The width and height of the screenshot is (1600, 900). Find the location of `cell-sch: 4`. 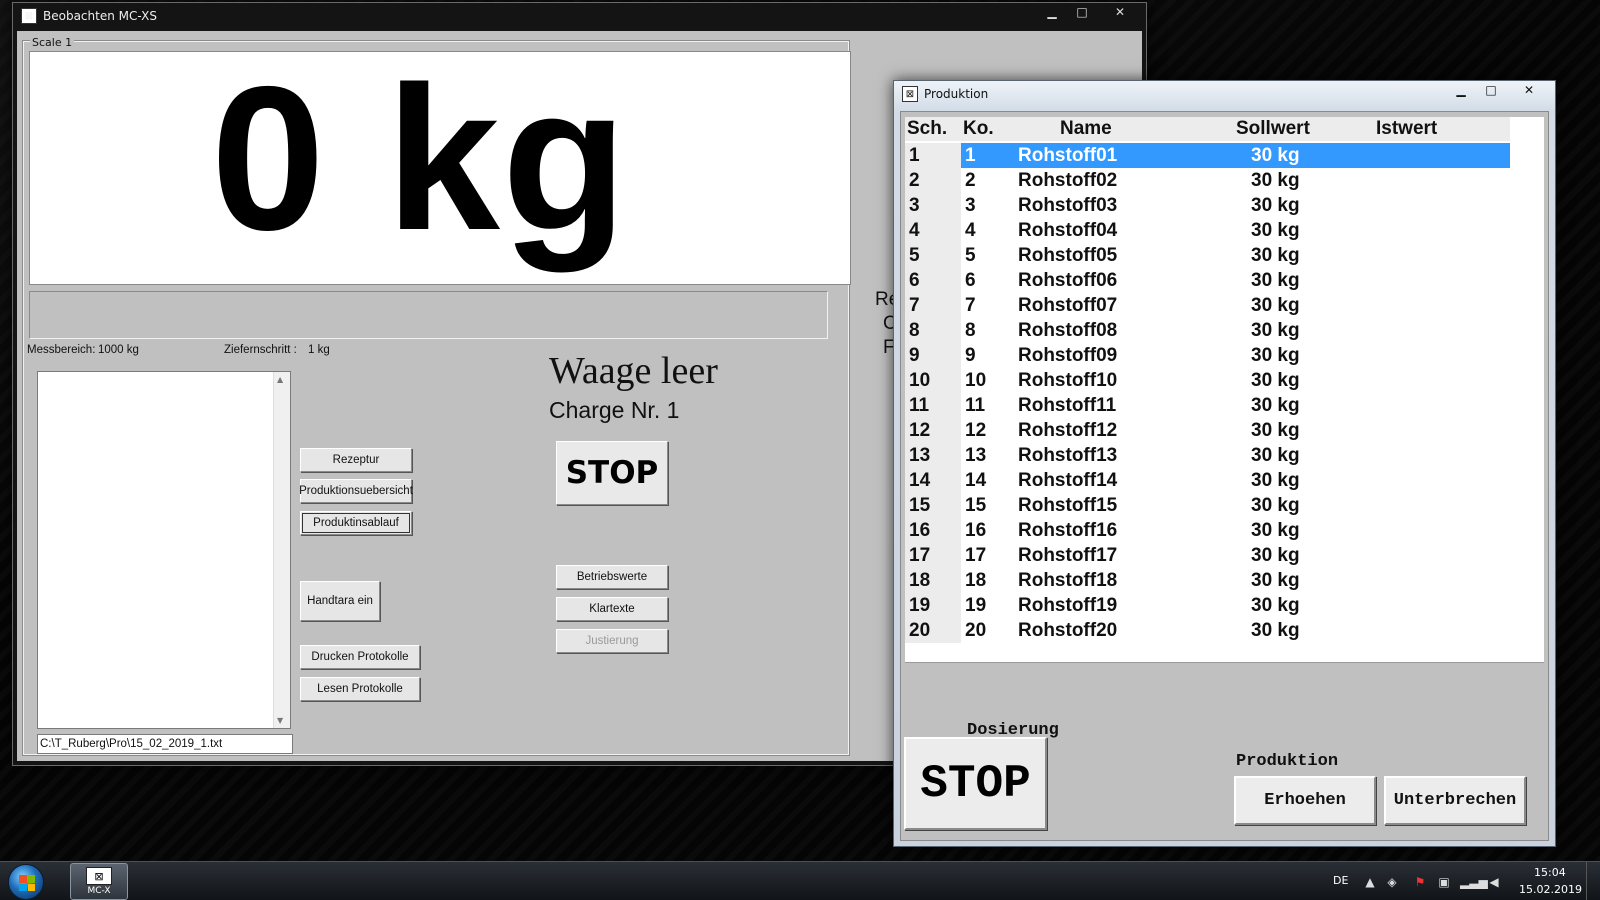

cell-sch: 4 is located at coordinates (914, 230).